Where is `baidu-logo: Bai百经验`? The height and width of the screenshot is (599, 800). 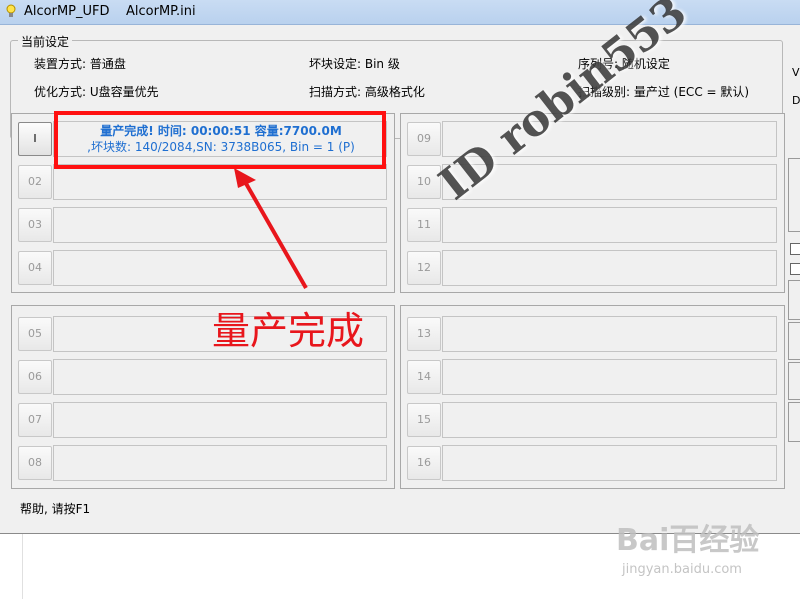 baidu-logo: Bai百经验 is located at coordinates (688, 540).